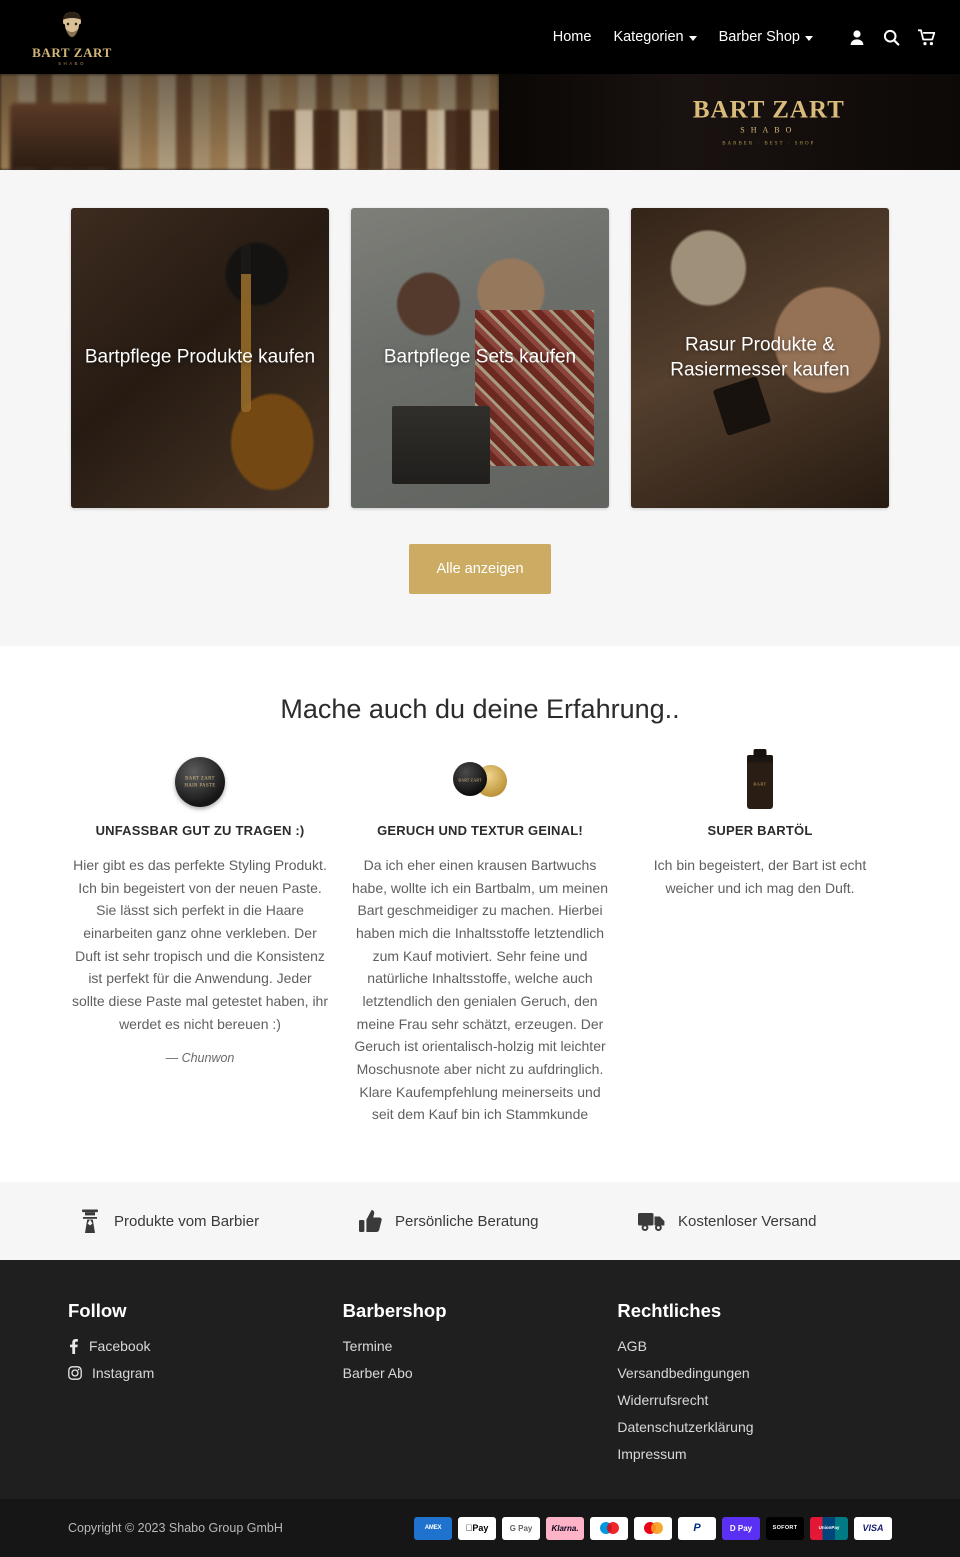 The image size is (960, 1557). What do you see at coordinates (760, 830) in the screenshot?
I see `testimonial-heading: SUPER BARTÖL` at bounding box center [760, 830].